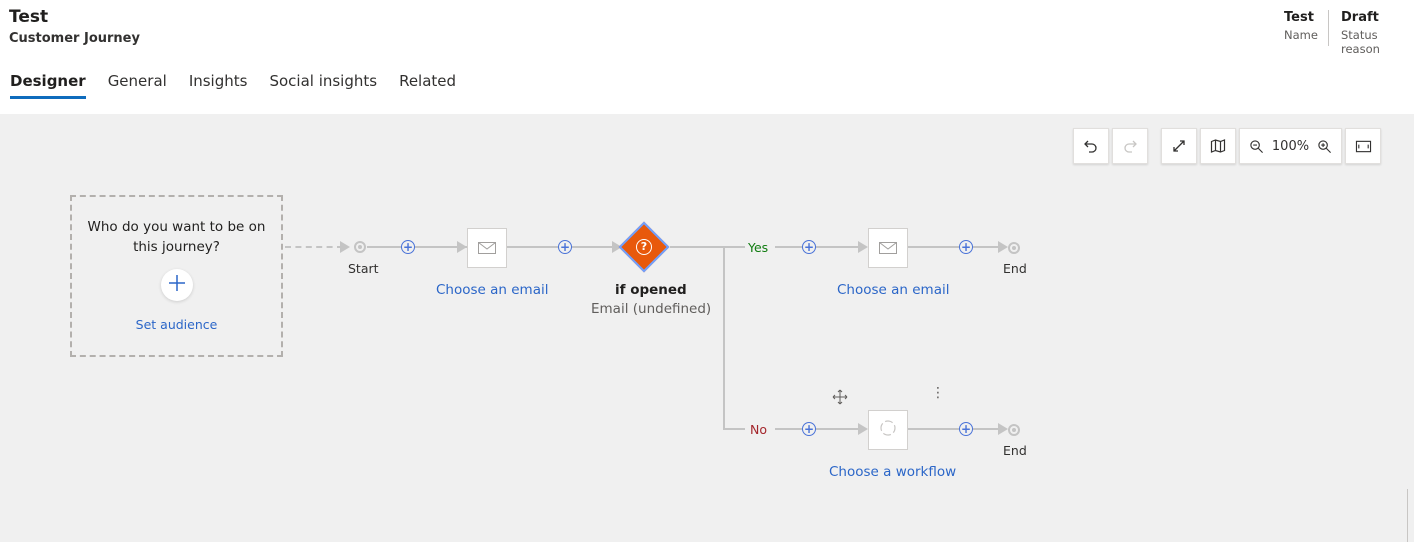  I want to click on more-options-icon: ⋮, so click(938, 393).